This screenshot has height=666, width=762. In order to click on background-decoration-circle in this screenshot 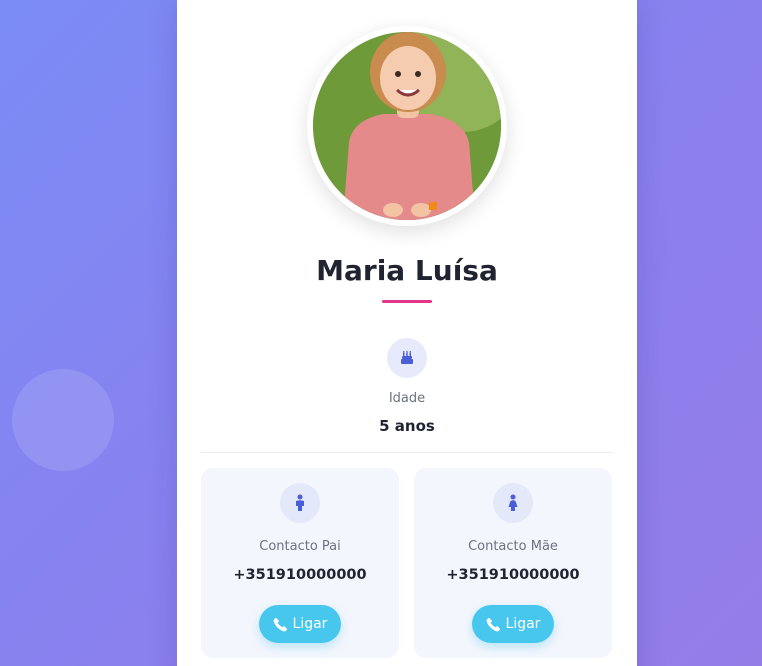, I will do `click(63, 420)`.